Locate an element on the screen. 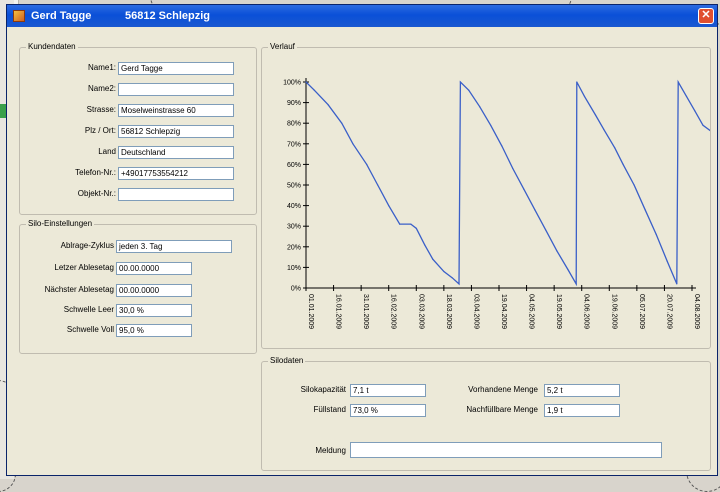  x-tick-label: 16.02.2009 is located at coordinates (393, 311).